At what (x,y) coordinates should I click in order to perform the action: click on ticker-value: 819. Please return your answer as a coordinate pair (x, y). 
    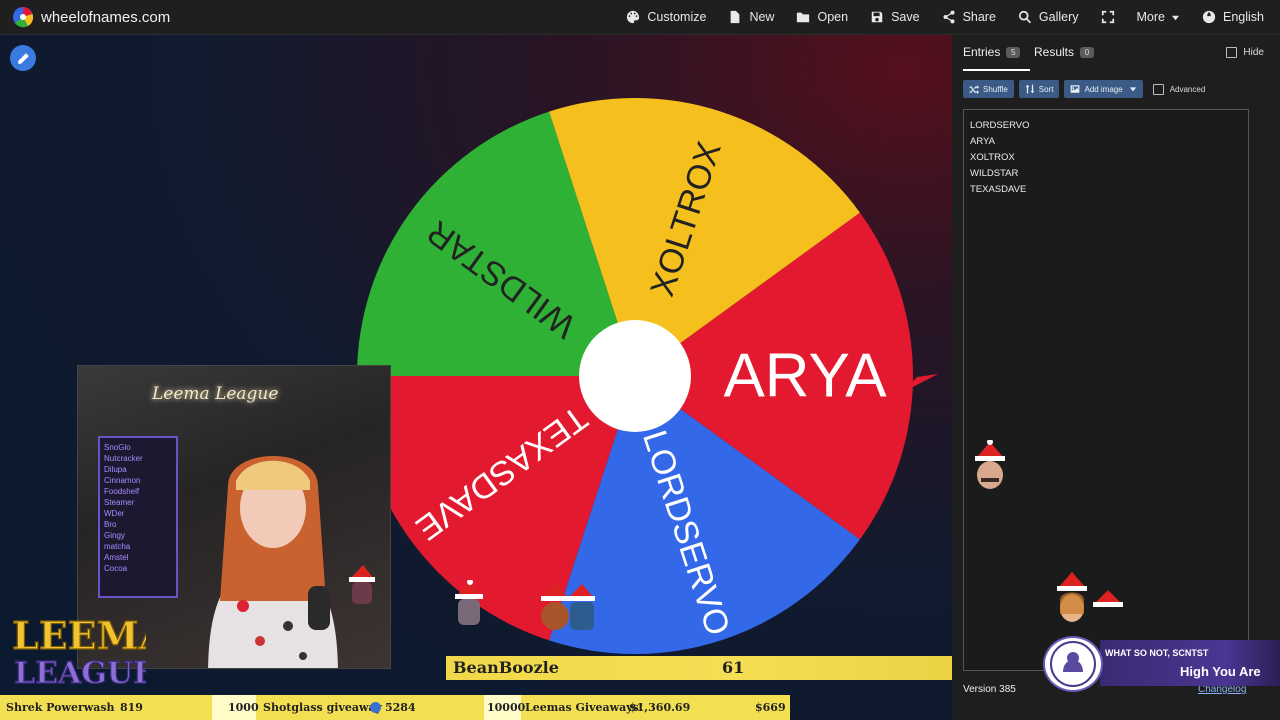
    Looking at the image, I should click on (131, 707).